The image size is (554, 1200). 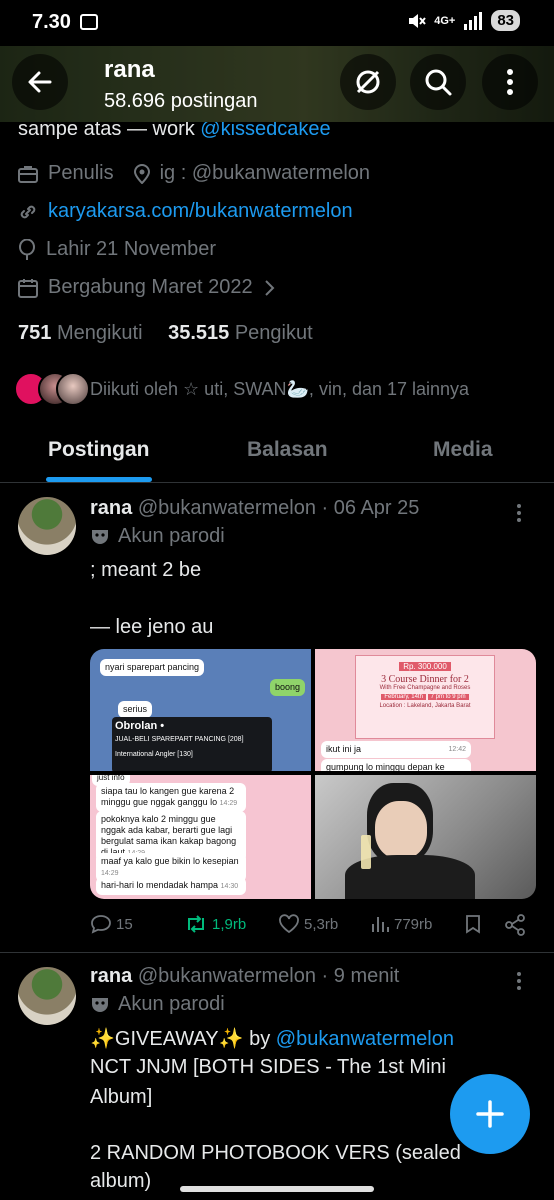 What do you see at coordinates (229, 924) in the screenshot?
I see `repost-count: 1,9rb` at bounding box center [229, 924].